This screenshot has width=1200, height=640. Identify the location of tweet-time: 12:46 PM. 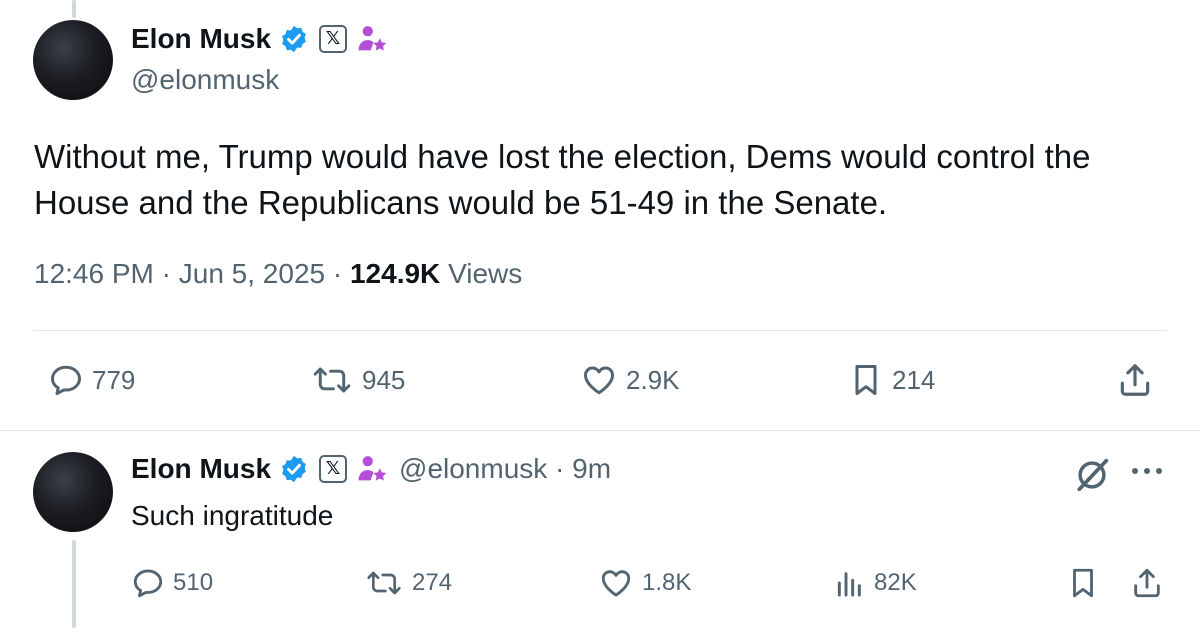
(94, 273).